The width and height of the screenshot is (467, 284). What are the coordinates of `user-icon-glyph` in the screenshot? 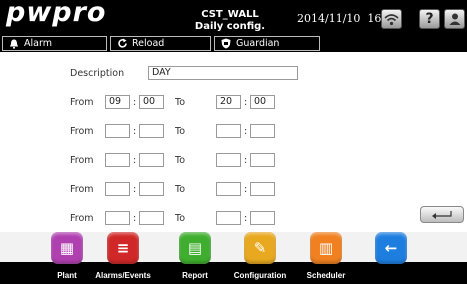 It's located at (454, 19).